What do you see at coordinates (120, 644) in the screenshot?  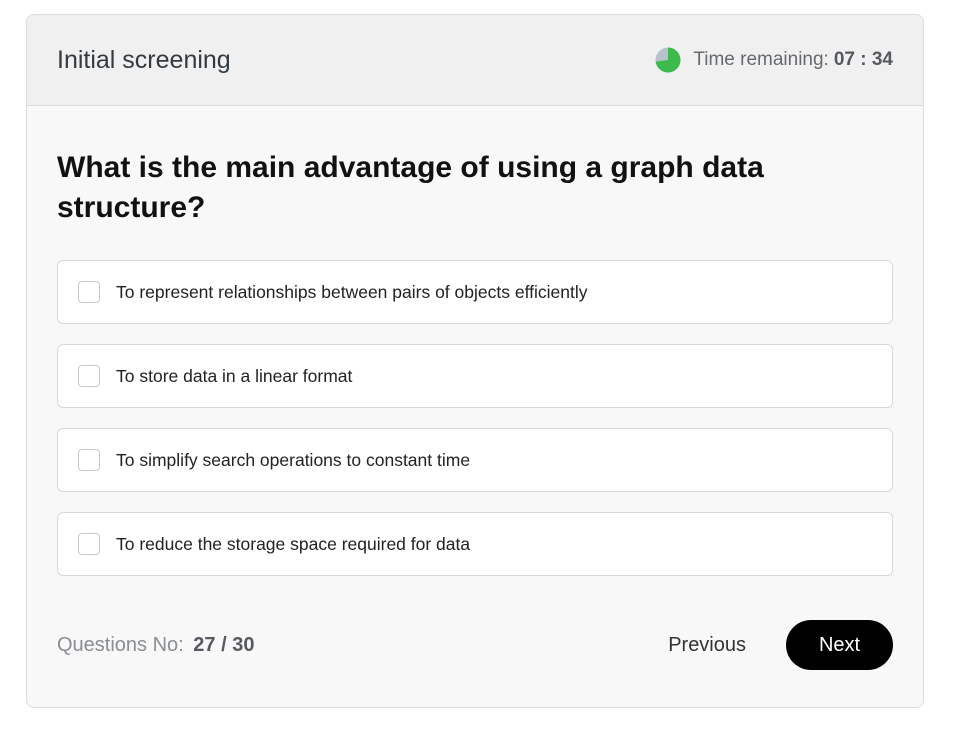 I see `question-counter-label: Questions No:` at bounding box center [120, 644].